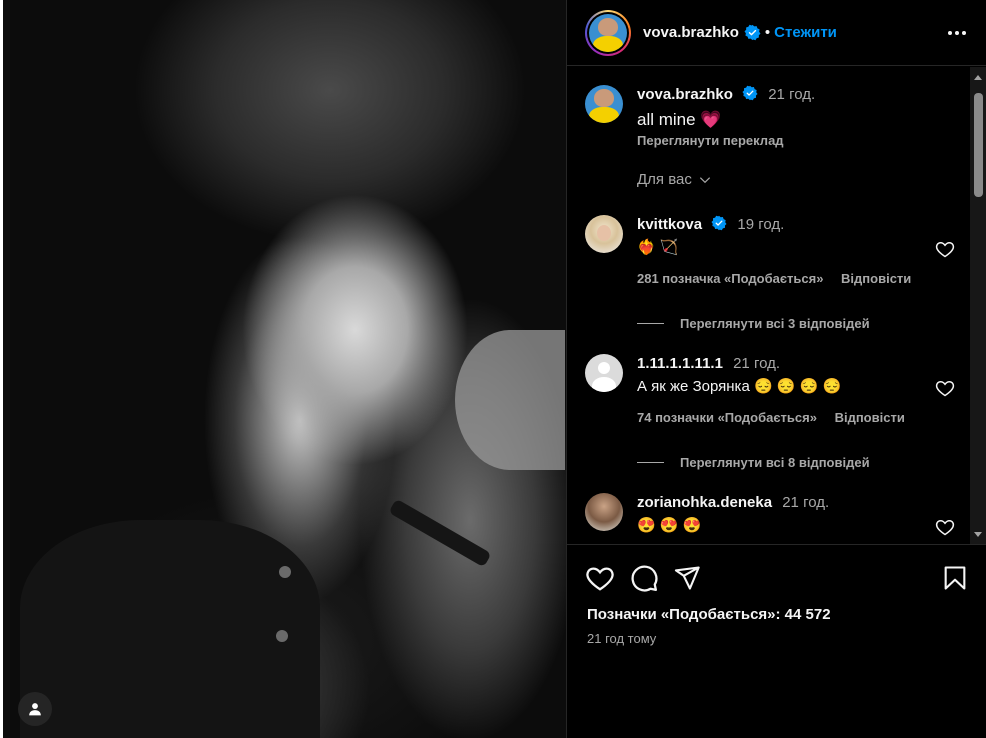  What do you see at coordinates (726, 119) in the screenshot?
I see `caption-text: all mine 💗` at bounding box center [726, 119].